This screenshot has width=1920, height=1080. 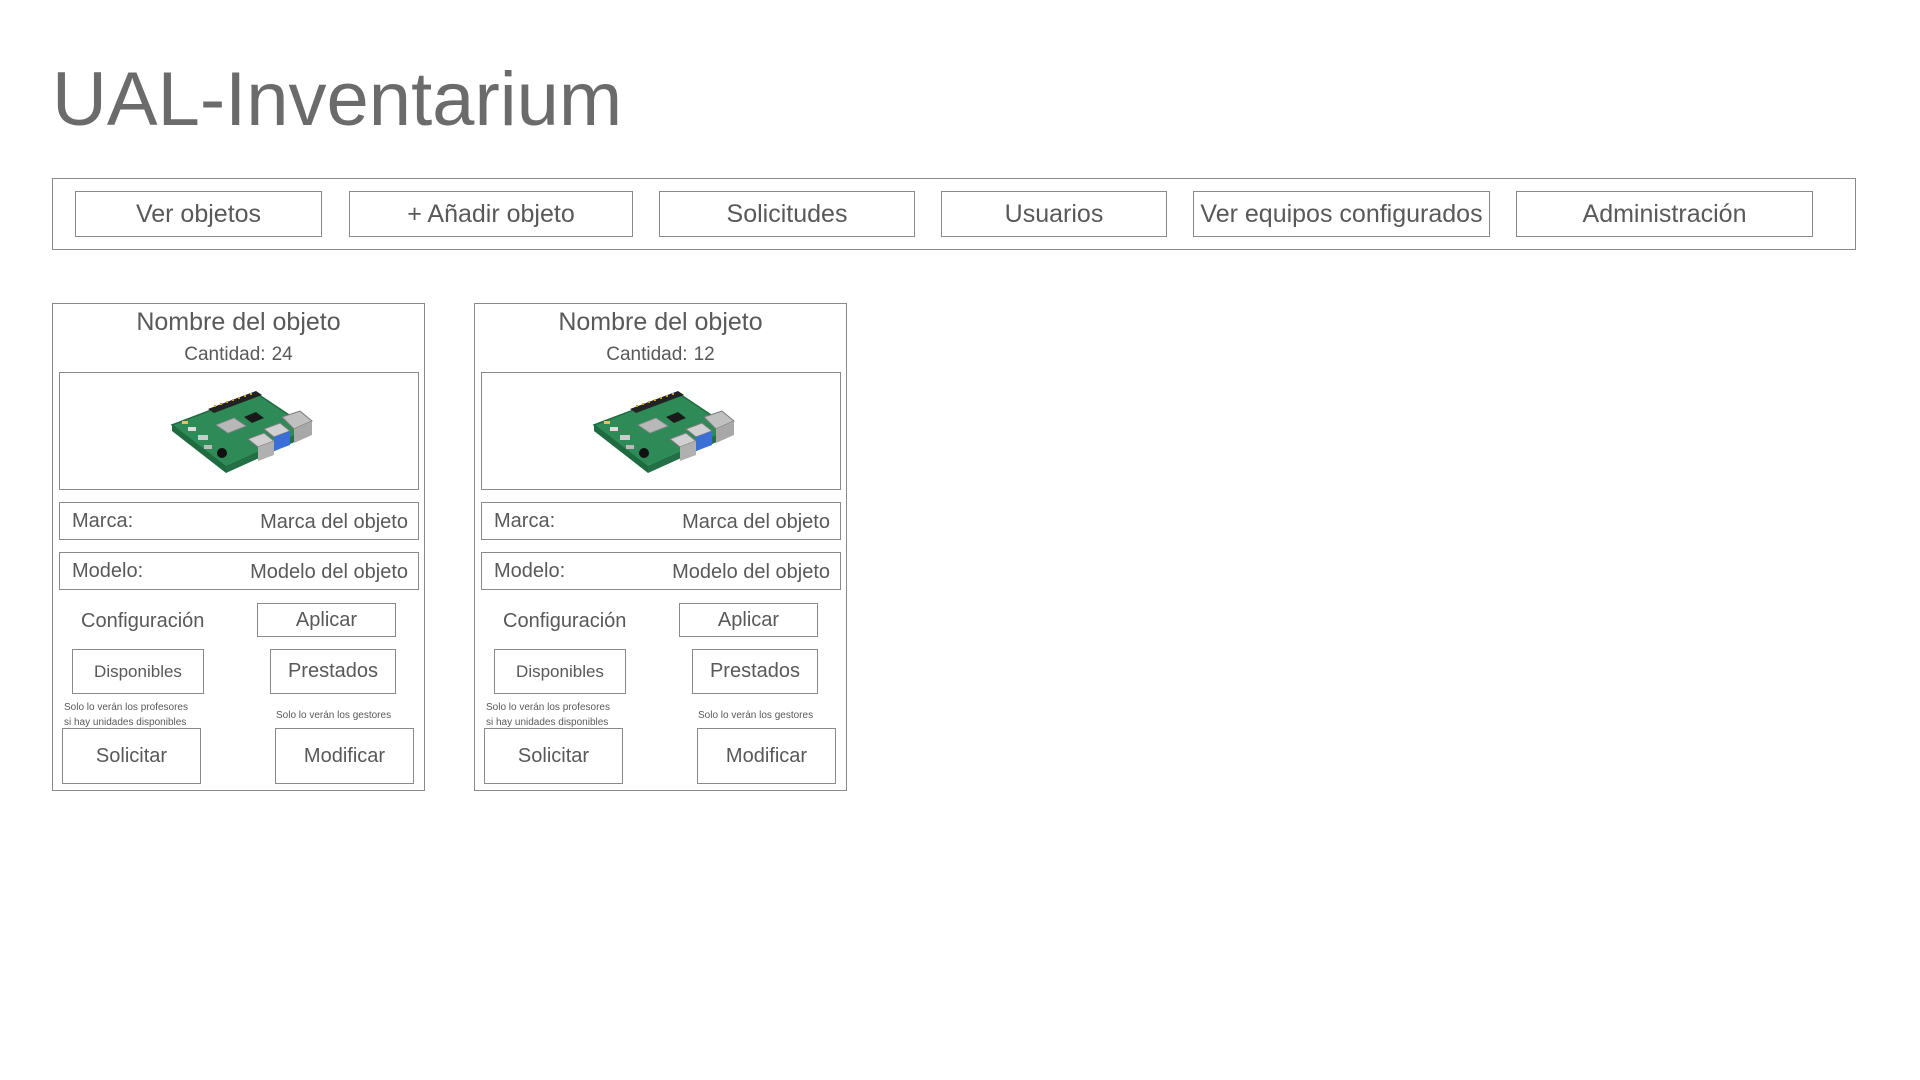 I want to click on object-quantity: Cantidad: 12, so click(x=660, y=355).